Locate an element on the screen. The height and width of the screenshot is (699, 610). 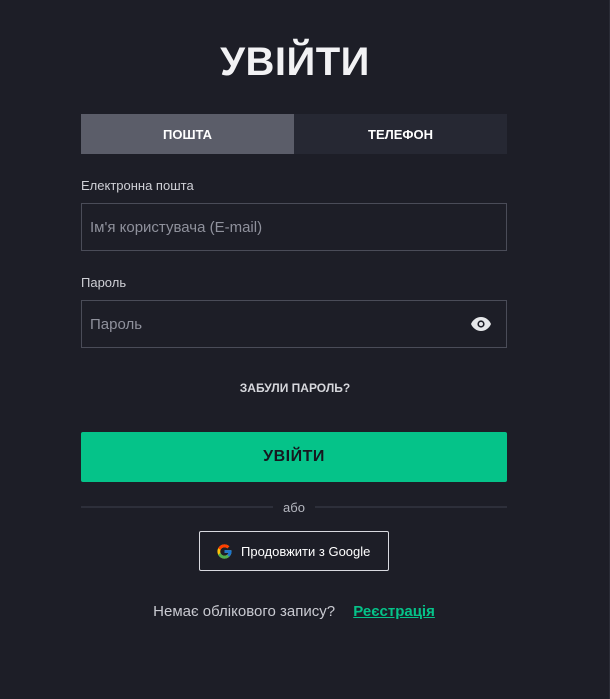
tab-phone: ТЕЛЕФОН is located at coordinates (400, 134).